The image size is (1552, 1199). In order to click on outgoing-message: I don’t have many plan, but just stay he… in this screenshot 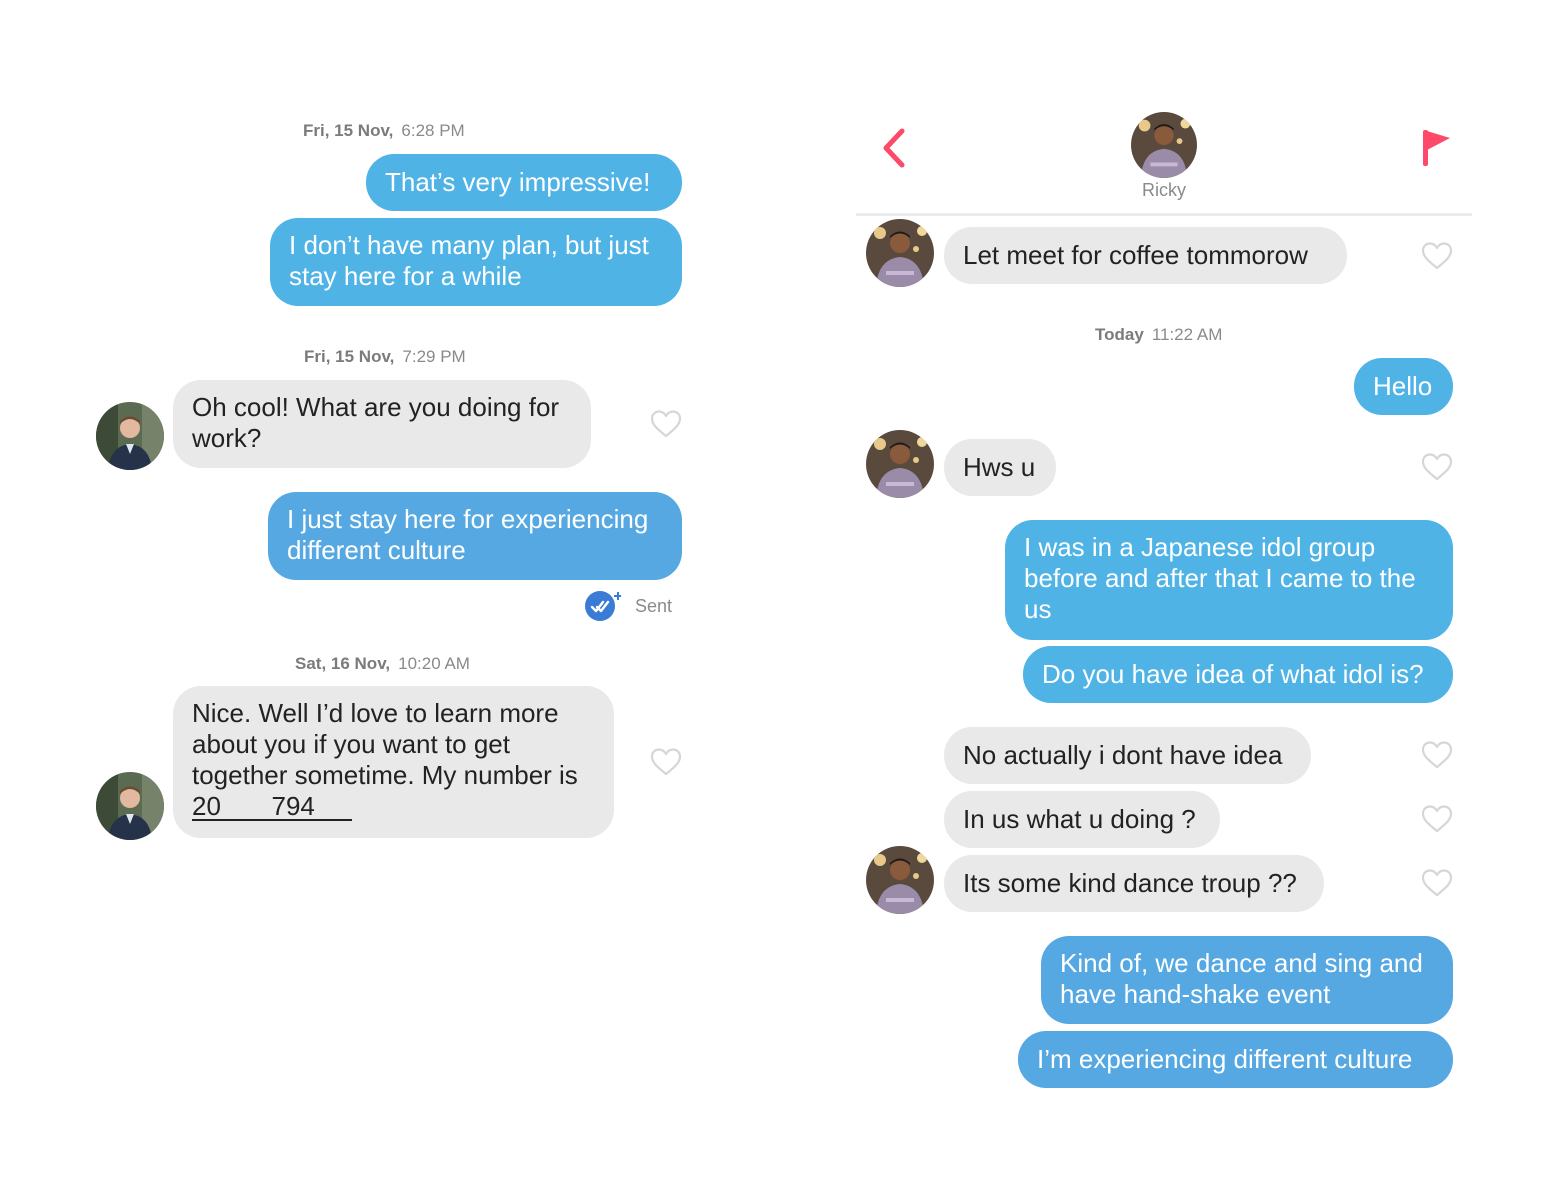, I will do `click(476, 262)`.